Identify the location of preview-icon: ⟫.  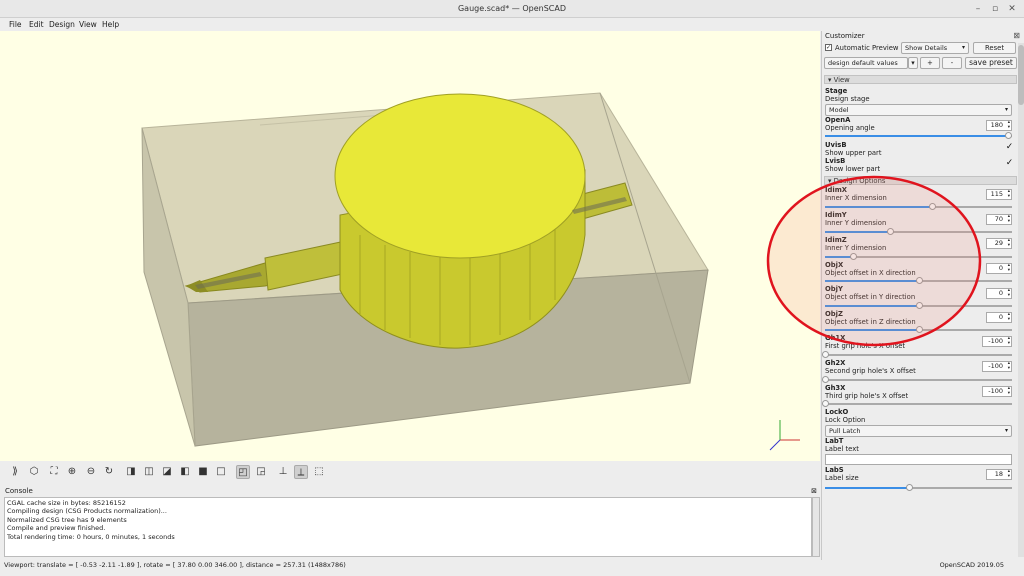
(15, 472).